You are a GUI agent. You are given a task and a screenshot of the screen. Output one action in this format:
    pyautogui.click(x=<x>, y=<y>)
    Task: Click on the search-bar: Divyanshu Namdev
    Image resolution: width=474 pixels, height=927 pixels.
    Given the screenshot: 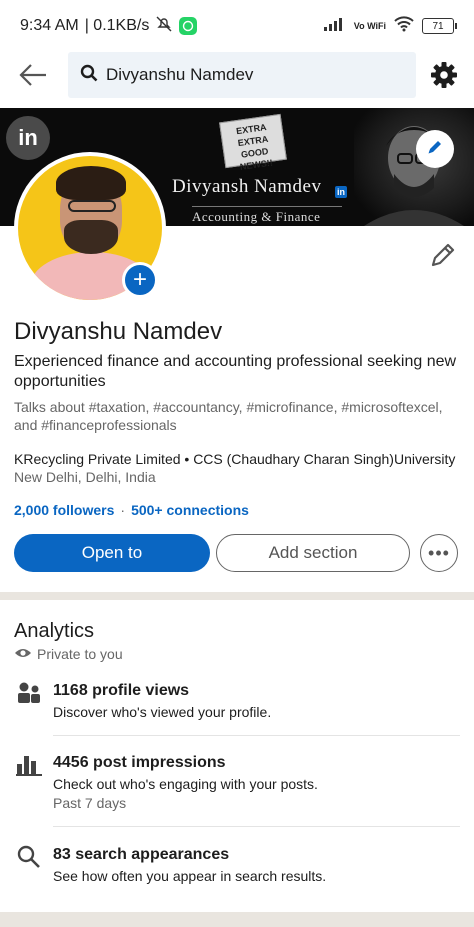 What is the action you would take?
    pyautogui.click(x=242, y=75)
    